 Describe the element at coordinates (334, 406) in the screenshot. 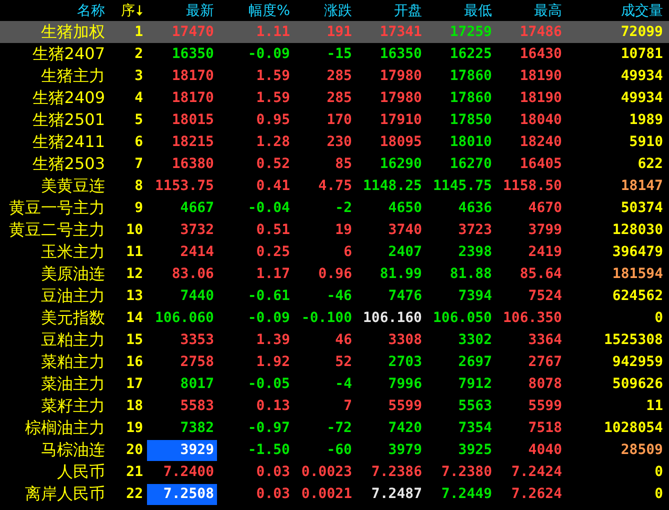

I see `table-row: 菜籽主力 18 5583 0.13 7 5599 5563 5599 11` at that location.